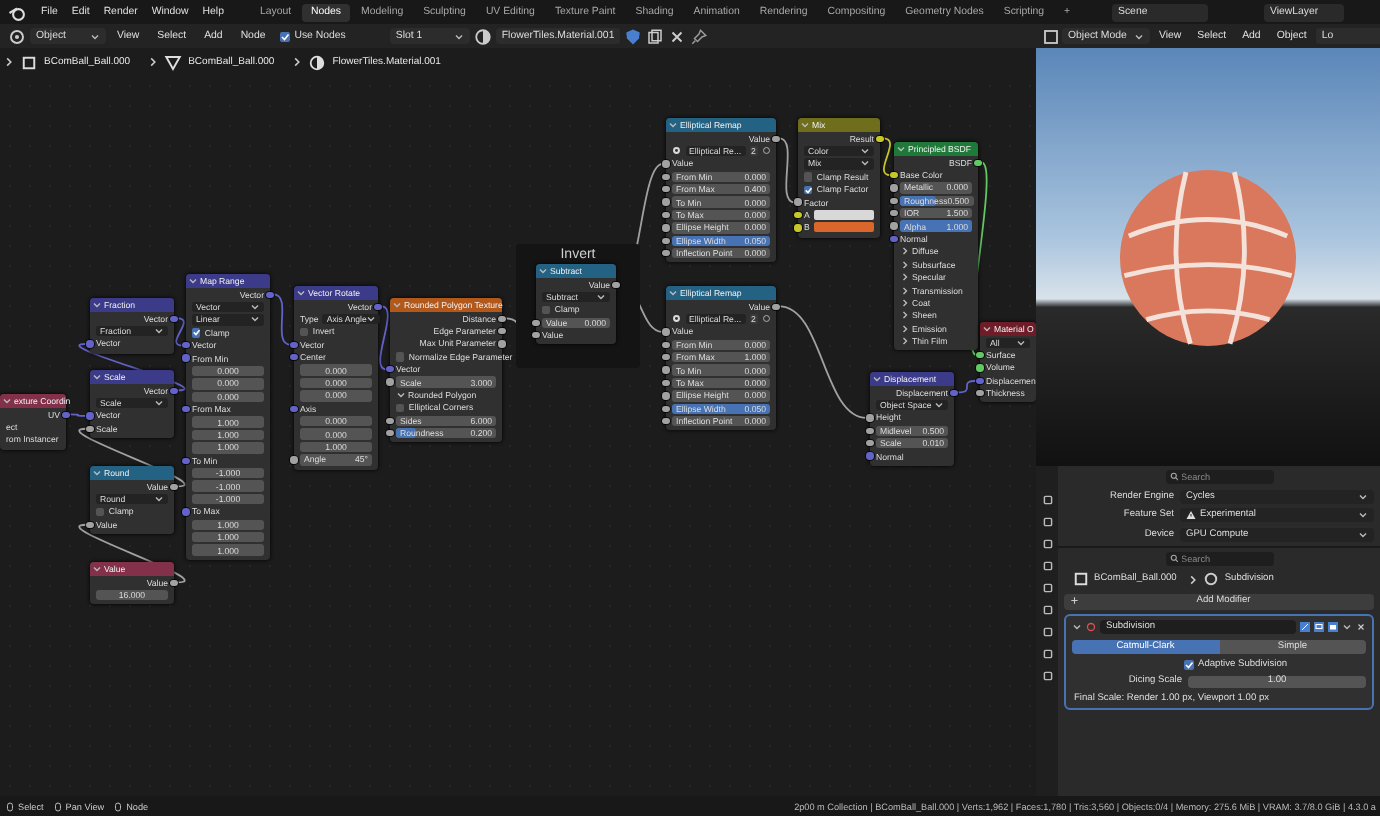 This screenshot has height=816, width=1380. What do you see at coordinates (1081, 579) in the screenshot?
I see `cube-icon` at bounding box center [1081, 579].